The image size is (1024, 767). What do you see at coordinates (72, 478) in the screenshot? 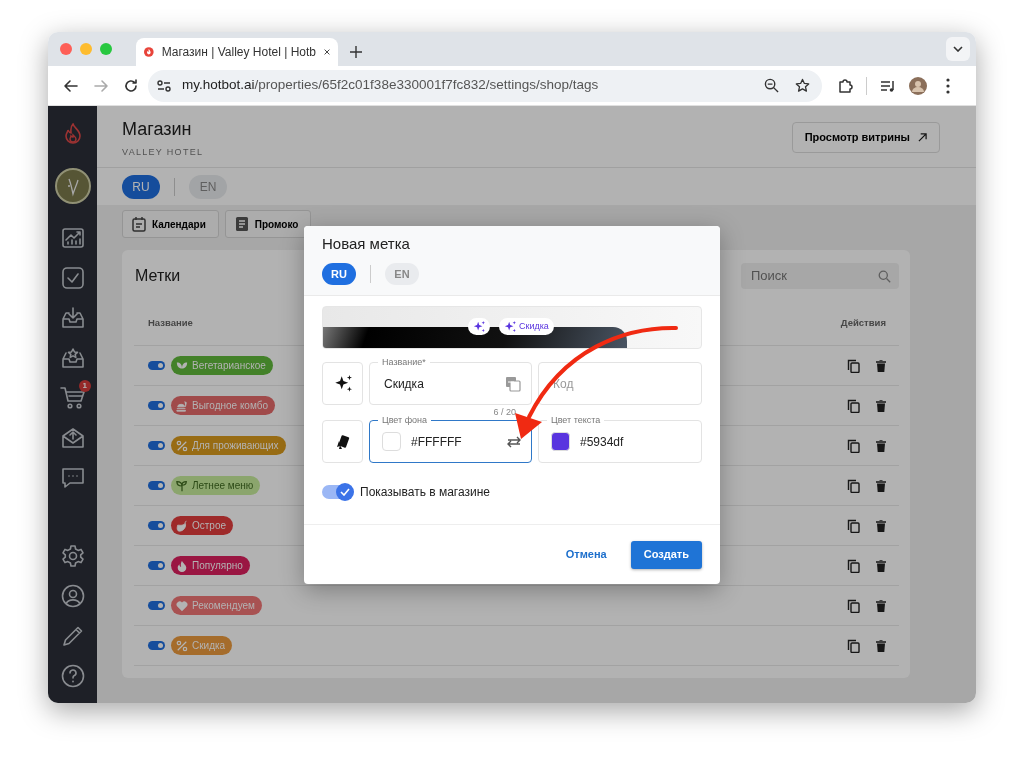
I see `chat-icon` at bounding box center [72, 478].